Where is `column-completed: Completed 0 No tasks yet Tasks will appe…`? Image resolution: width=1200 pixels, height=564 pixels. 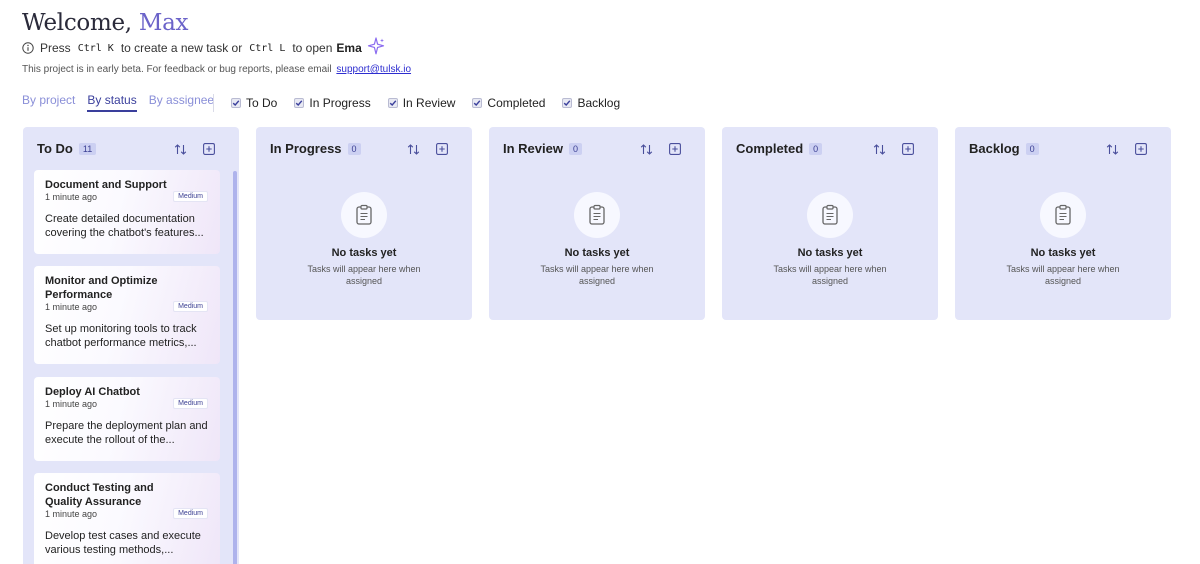 column-completed: Completed 0 No tasks yet Tasks will appe… is located at coordinates (830, 223).